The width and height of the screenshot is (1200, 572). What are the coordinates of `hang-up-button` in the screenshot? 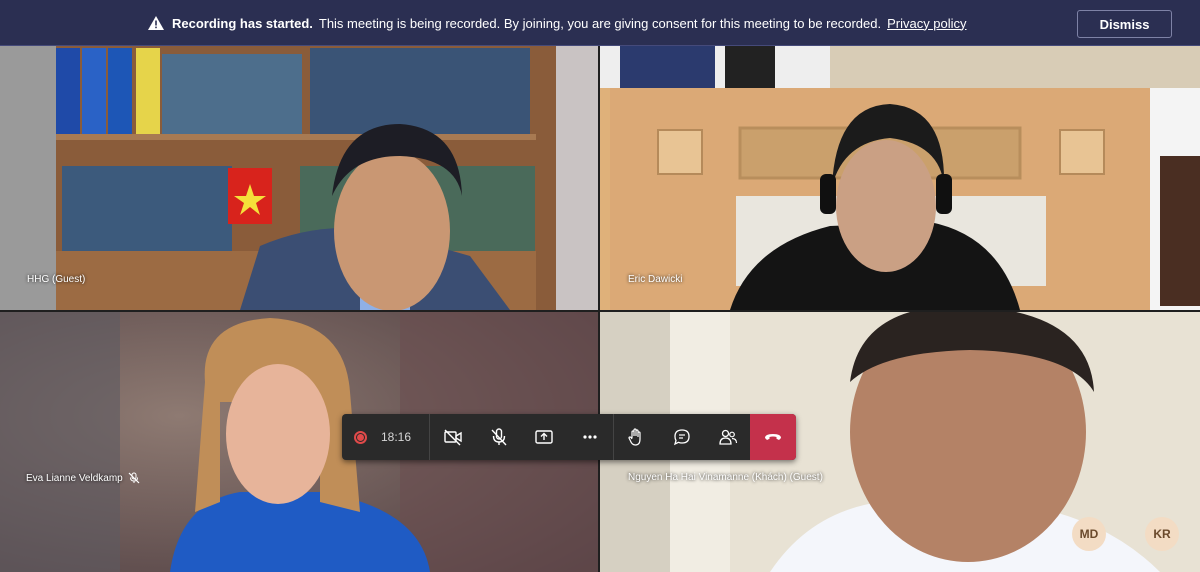 It's located at (773, 437).